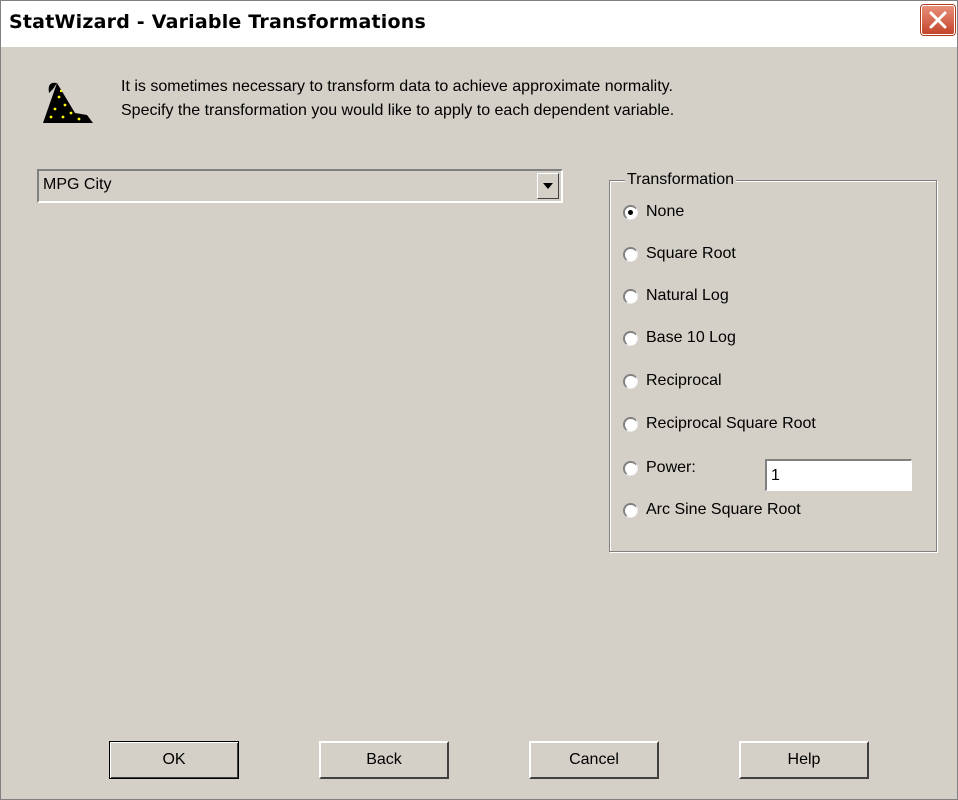 This screenshot has height=800, width=958. I want to click on radio-label: Power:, so click(671, 467).